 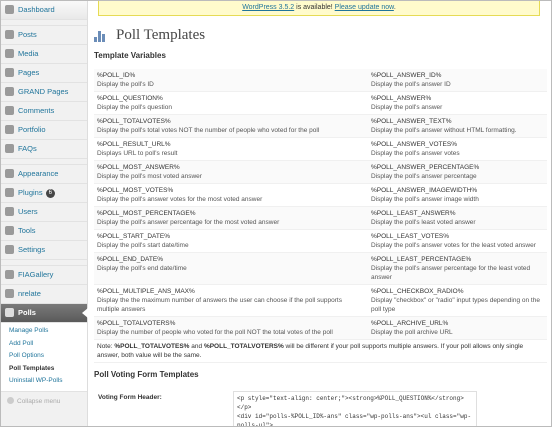 What do you see at coordinates (28, 53) in the screenshot?
I see `sidebar-item-label: Media` at bounding box center [28, 53].